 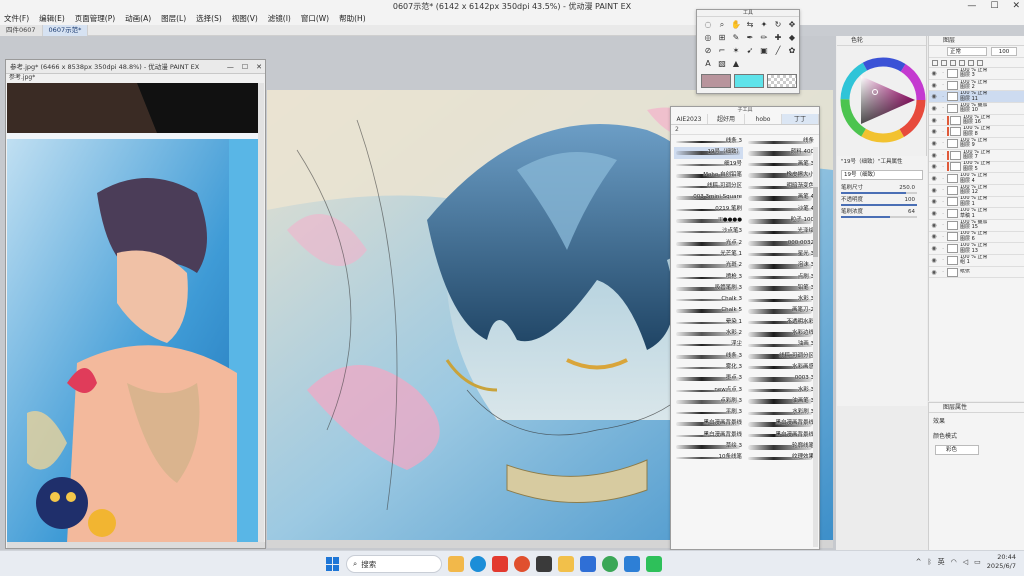 I want to click on color-wheel, so click(x=883, y=98).